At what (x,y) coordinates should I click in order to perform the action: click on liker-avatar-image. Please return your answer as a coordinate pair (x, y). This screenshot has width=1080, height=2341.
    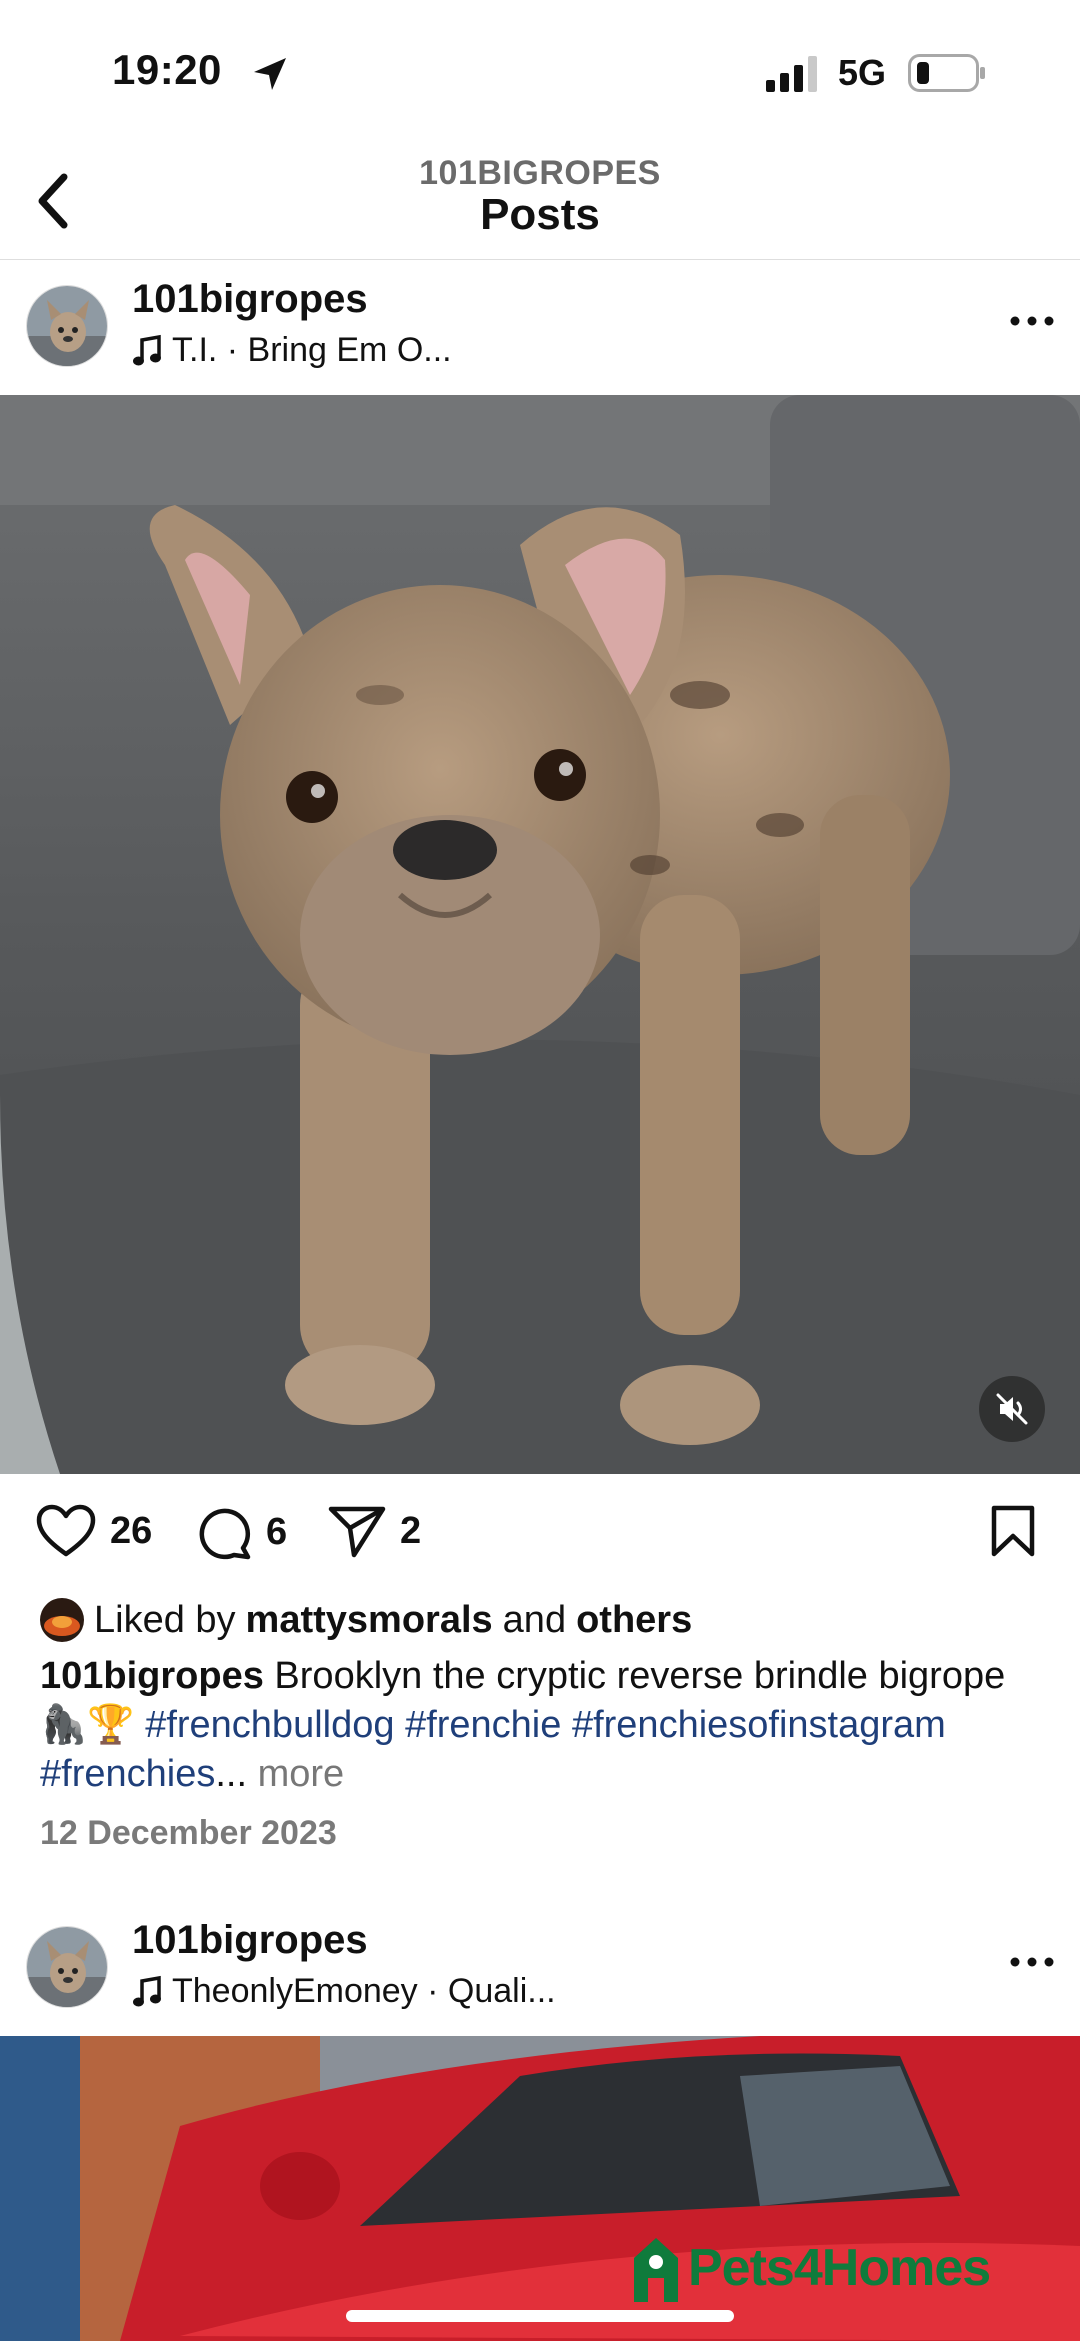
    Looking at the image, I should click on (62, 1620).